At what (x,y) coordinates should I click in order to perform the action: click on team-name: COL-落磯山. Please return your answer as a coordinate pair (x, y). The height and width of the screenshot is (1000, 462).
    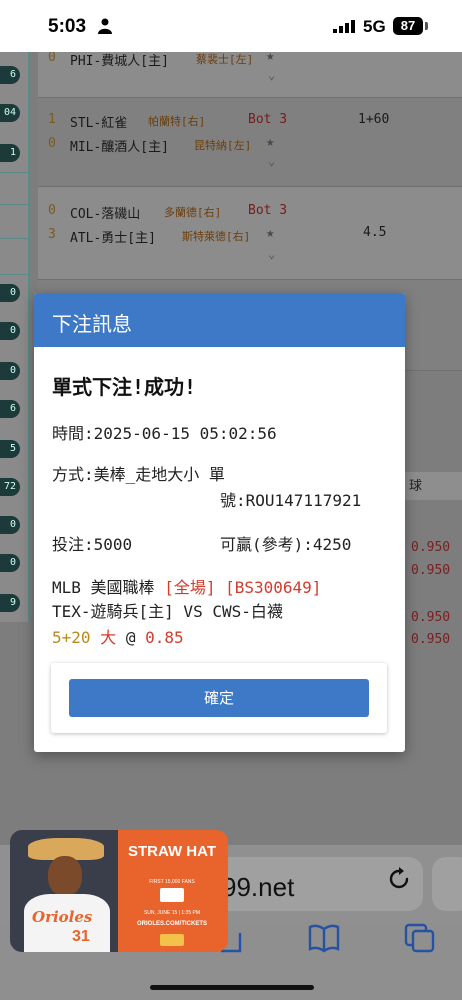
    Looking at the image, I should click on (105, 214).